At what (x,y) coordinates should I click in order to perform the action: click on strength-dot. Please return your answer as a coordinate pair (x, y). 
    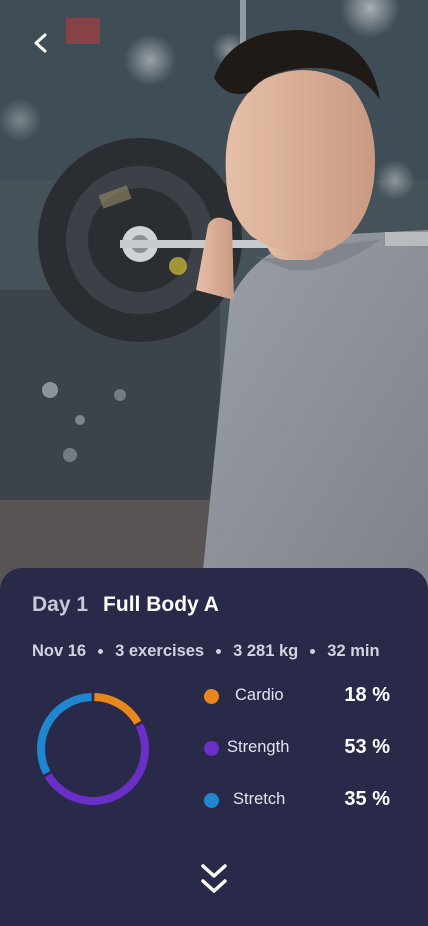
    Looking at the image, I should click on (211, 748).